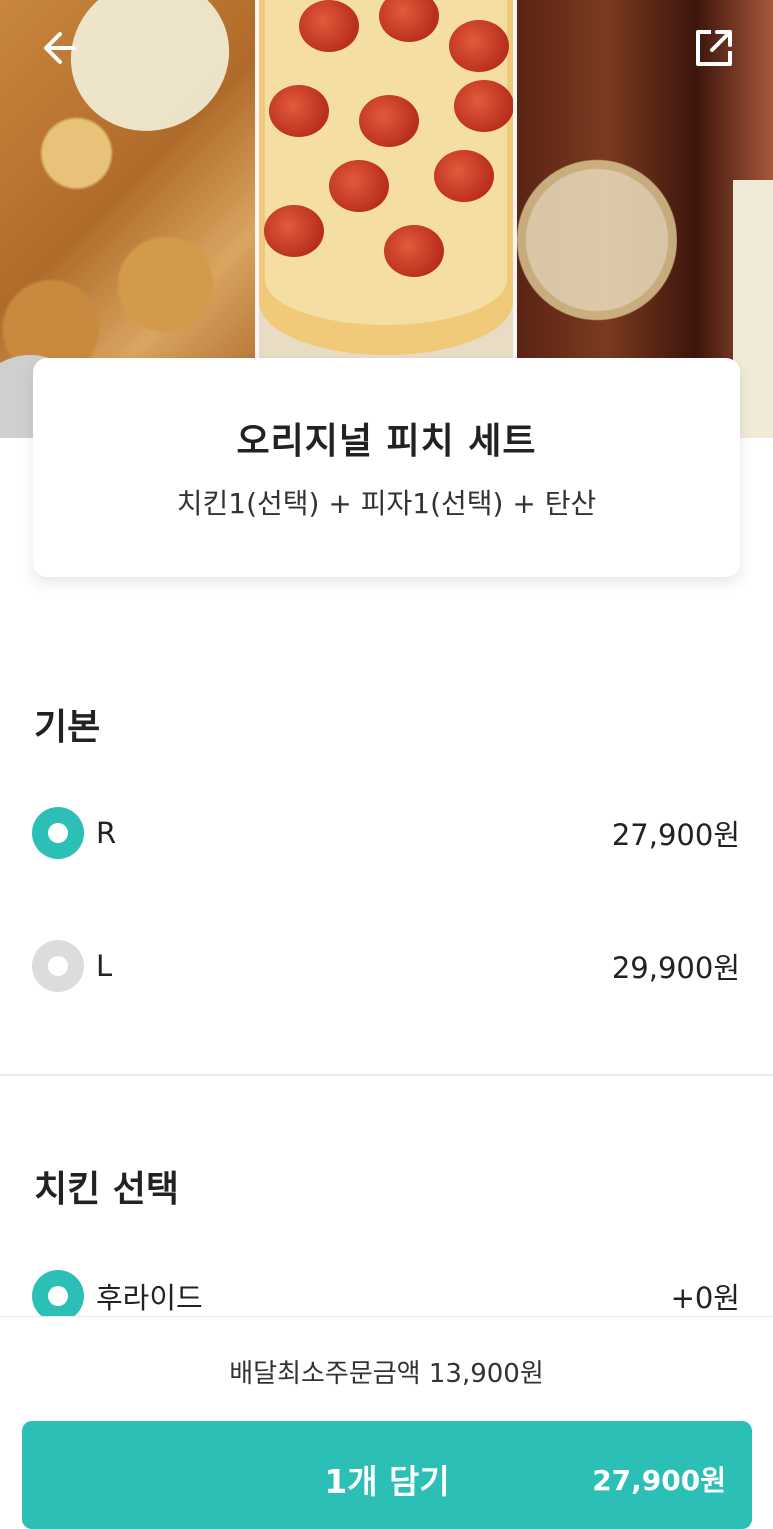 This screenshot has height=1529, width=773. What do you see at coordinates (386, 1374) in the screenshot?
I see `min-order-amount: 배달최소주문금액 13,900원` at bounding box center [386, 1374].